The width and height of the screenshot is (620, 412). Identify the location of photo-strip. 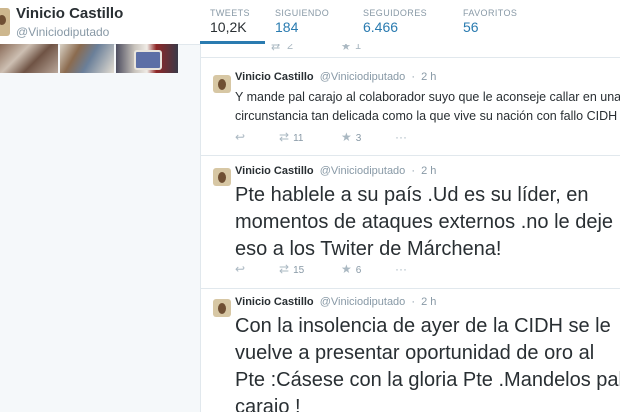
(95, 58).